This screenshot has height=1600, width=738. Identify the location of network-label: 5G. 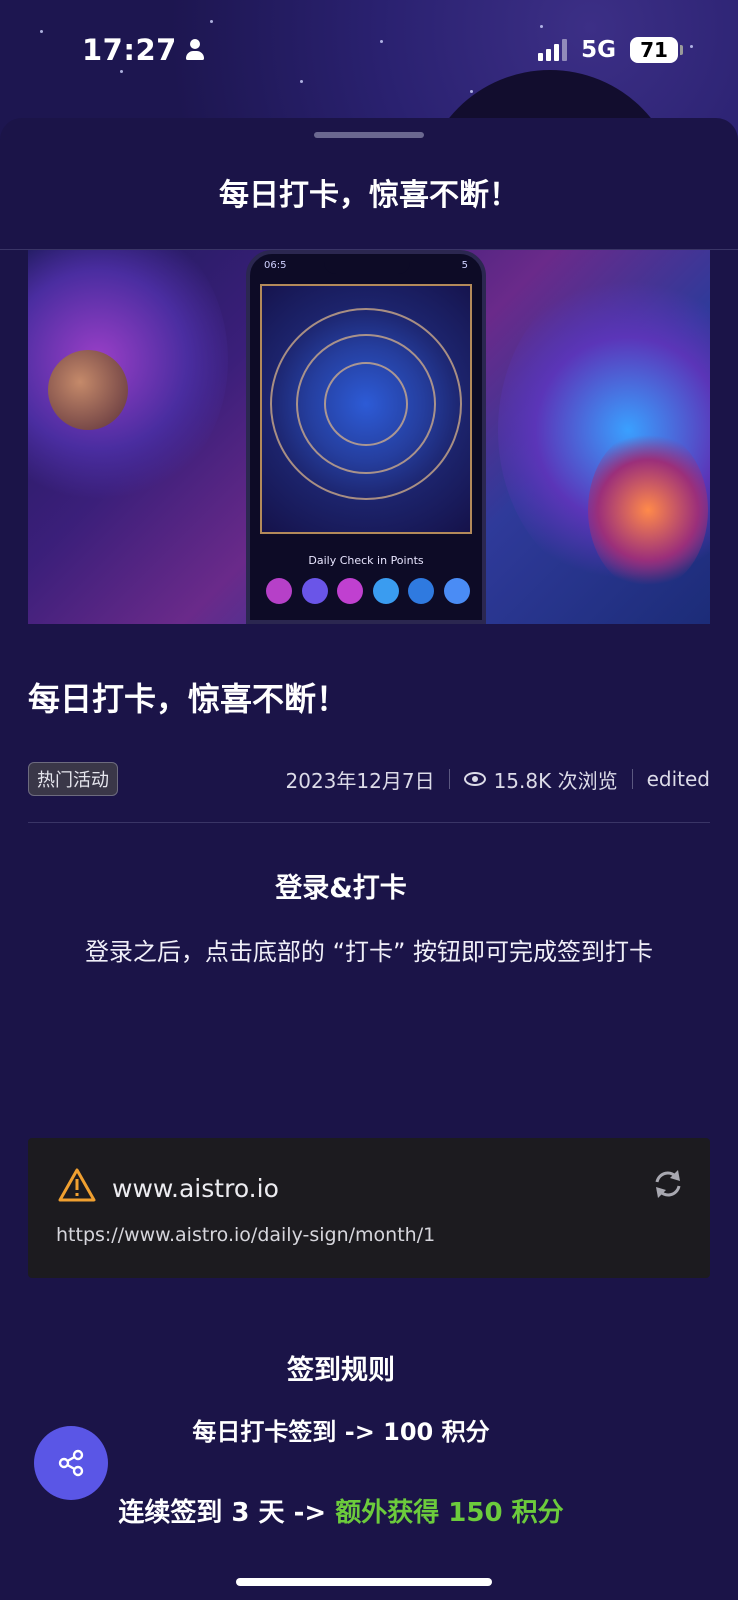
(598, 50).